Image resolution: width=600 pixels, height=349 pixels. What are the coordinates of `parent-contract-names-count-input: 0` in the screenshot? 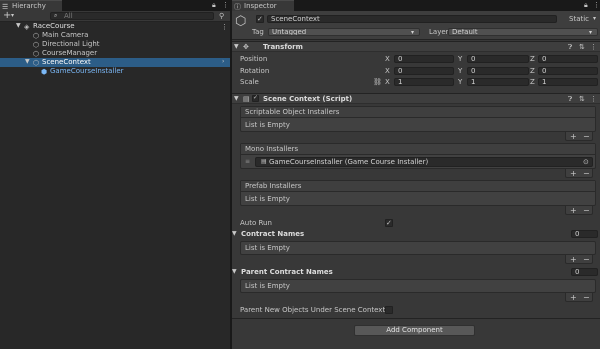 It's located at (584, 272).